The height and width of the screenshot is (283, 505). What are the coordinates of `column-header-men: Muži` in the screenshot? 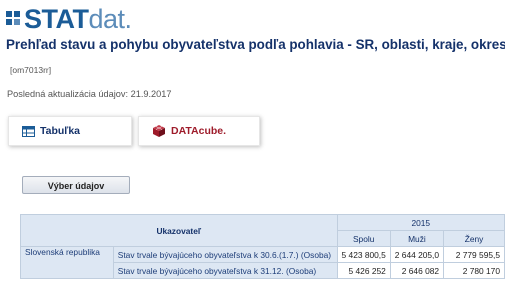 It's located at (417, 238).